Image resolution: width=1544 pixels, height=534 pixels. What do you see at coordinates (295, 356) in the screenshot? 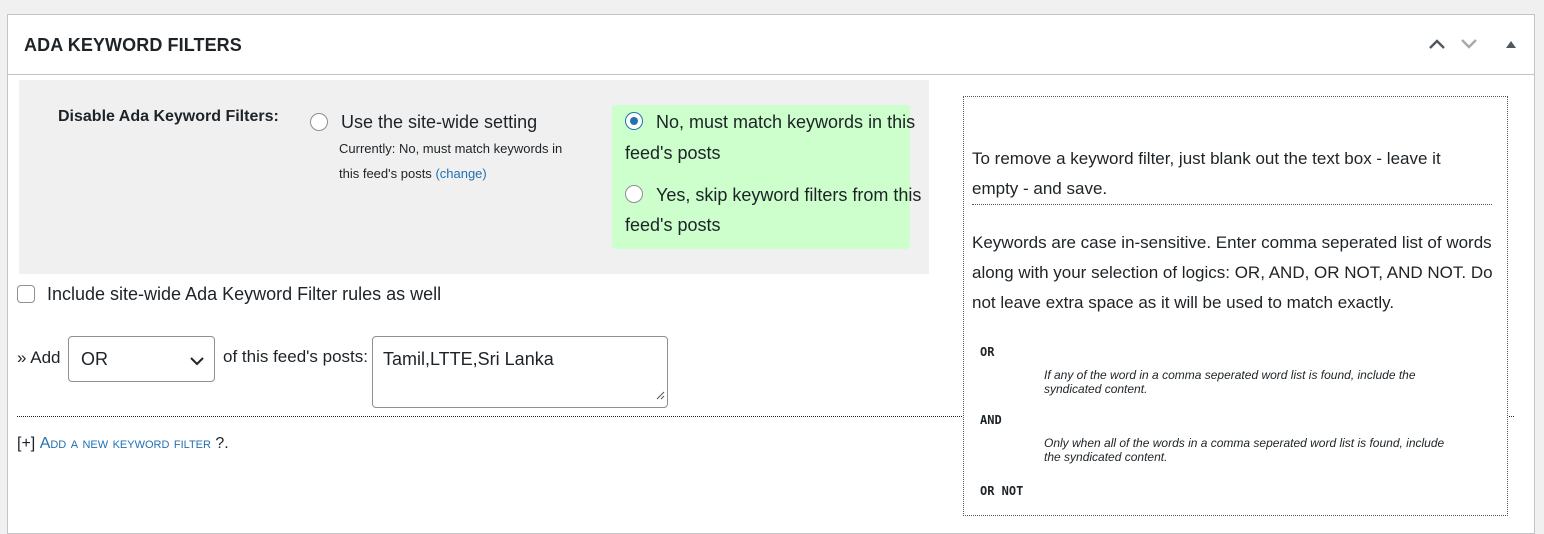
I see `feed-posts-label: of this feed's posts:` at bounding box center [295, 356].